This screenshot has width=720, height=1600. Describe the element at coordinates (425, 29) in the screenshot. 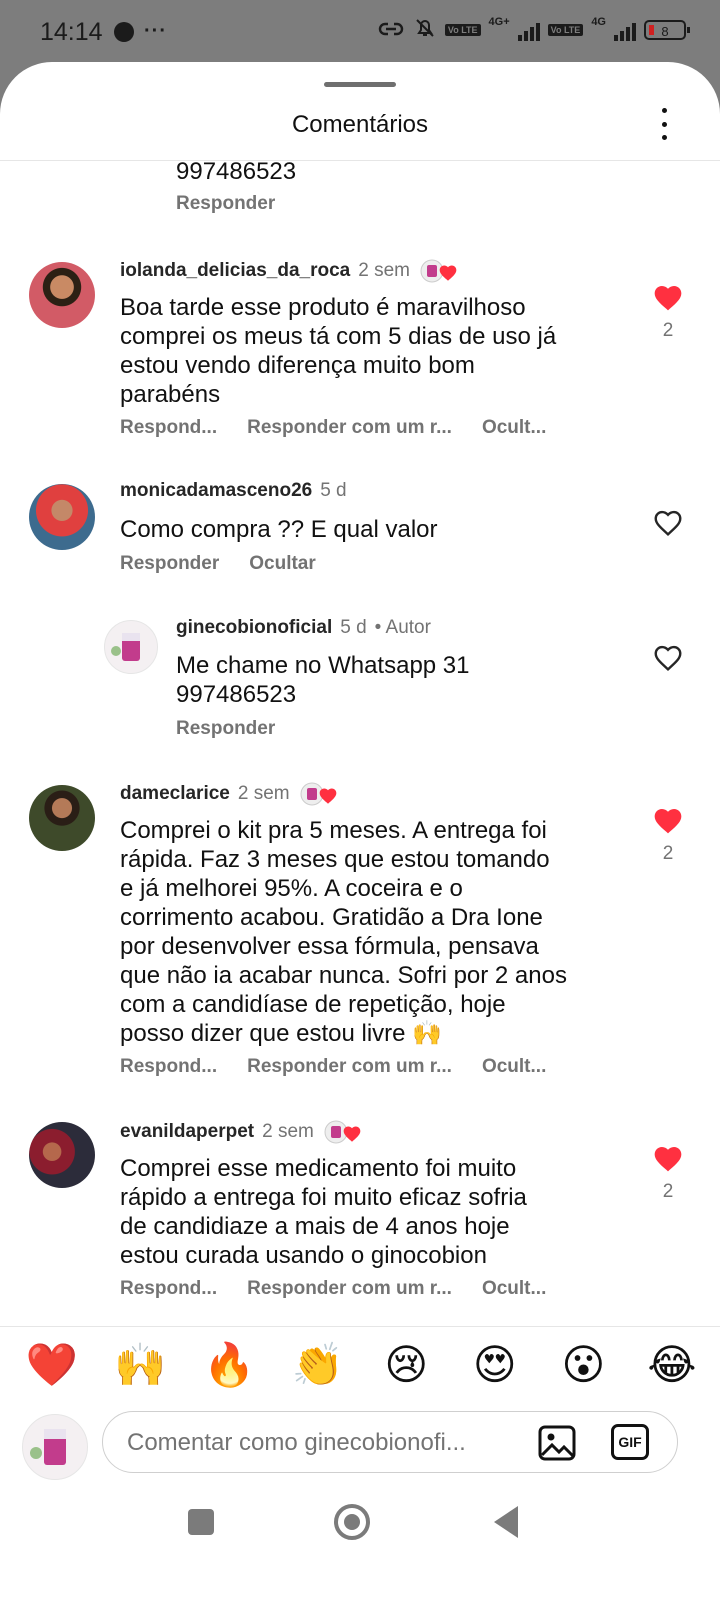

I see `mute-bell-icon` at that location.